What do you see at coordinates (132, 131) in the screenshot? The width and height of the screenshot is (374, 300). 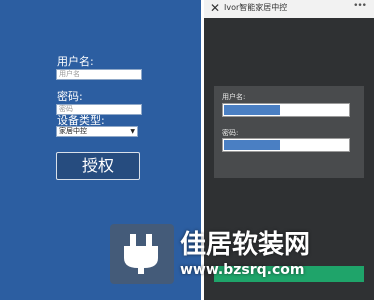 I see `dropdown-arrow-icon: ▼` at bounding box center [132, 131].